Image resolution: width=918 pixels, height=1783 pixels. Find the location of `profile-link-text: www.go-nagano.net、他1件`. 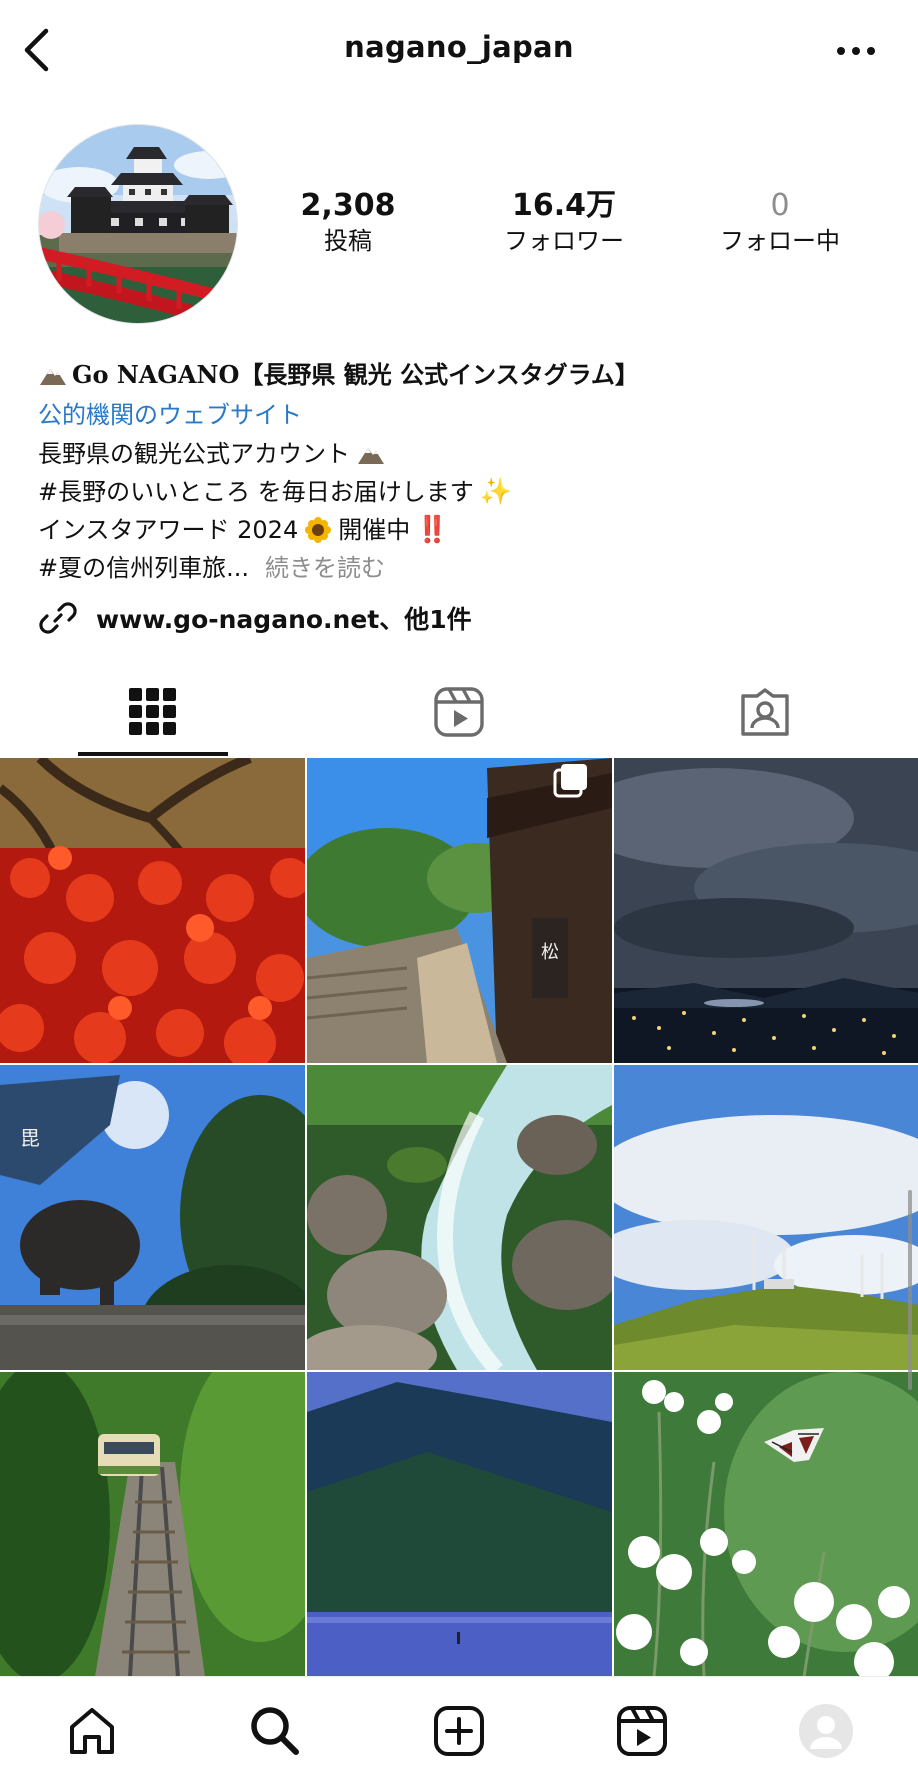

profile-link-text: www.go-nagano.net、他1件 is located at coordinates (284, 619).